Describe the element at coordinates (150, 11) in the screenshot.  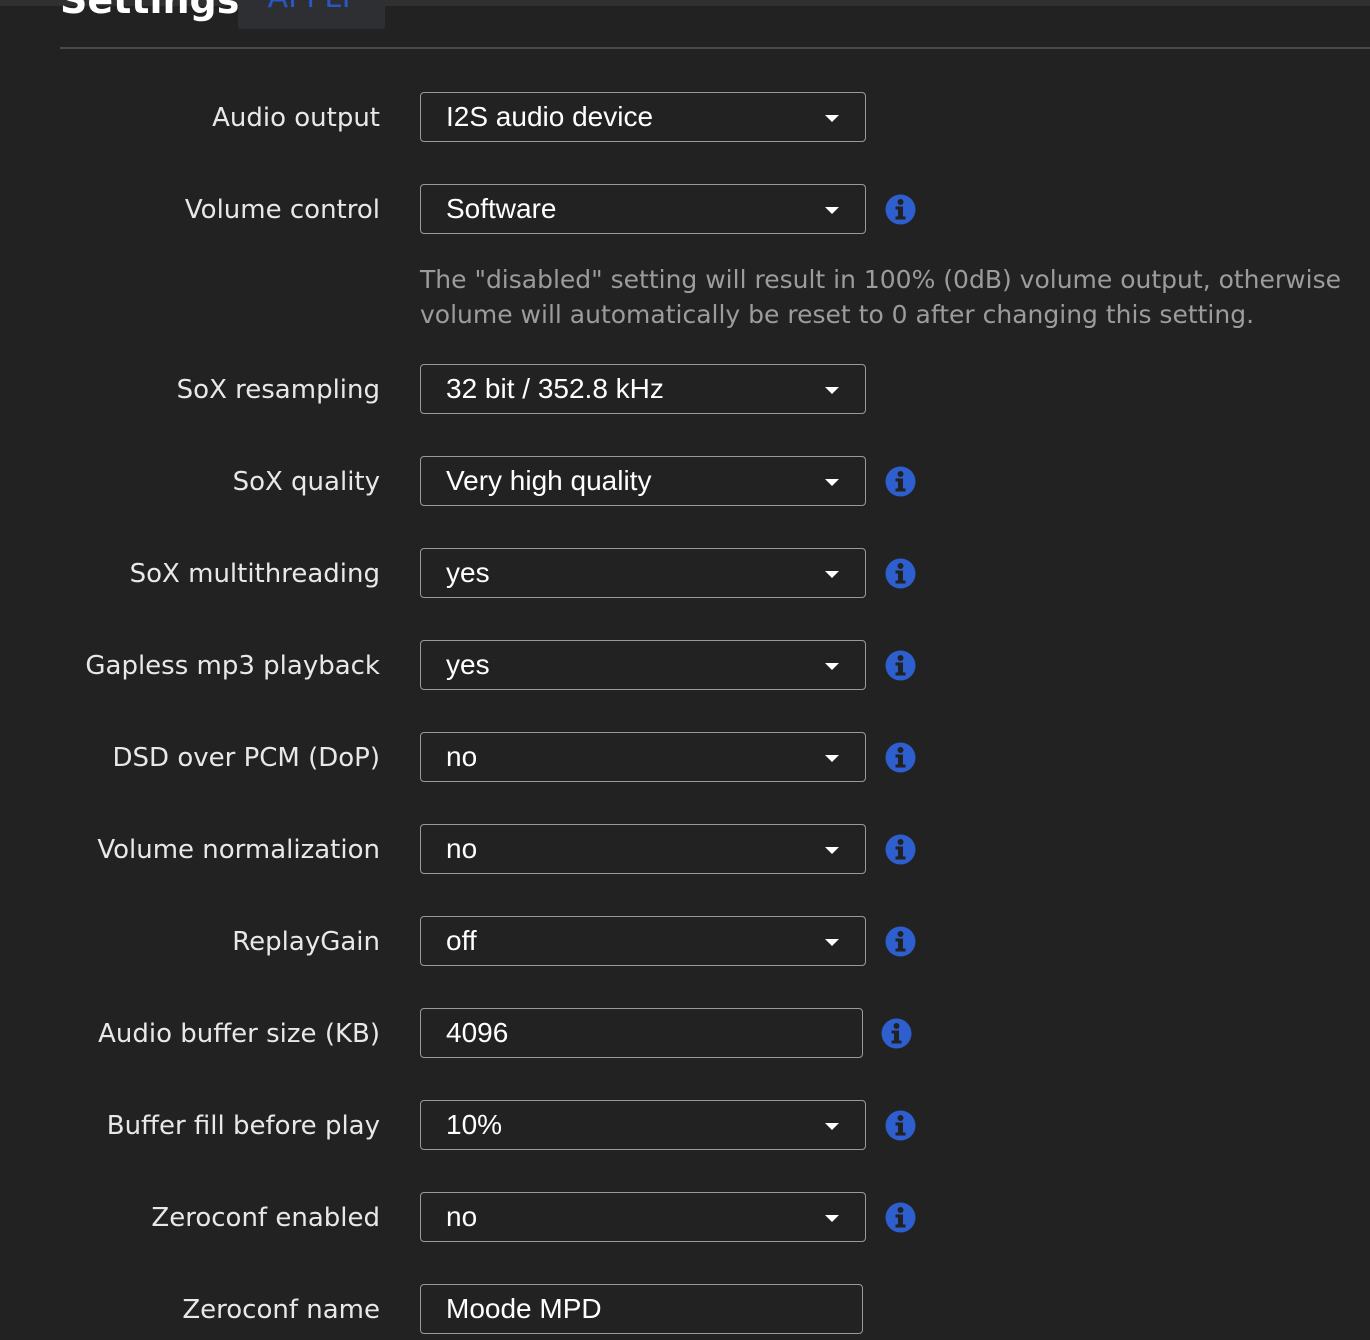
I see `page-title: Settings` at that location.